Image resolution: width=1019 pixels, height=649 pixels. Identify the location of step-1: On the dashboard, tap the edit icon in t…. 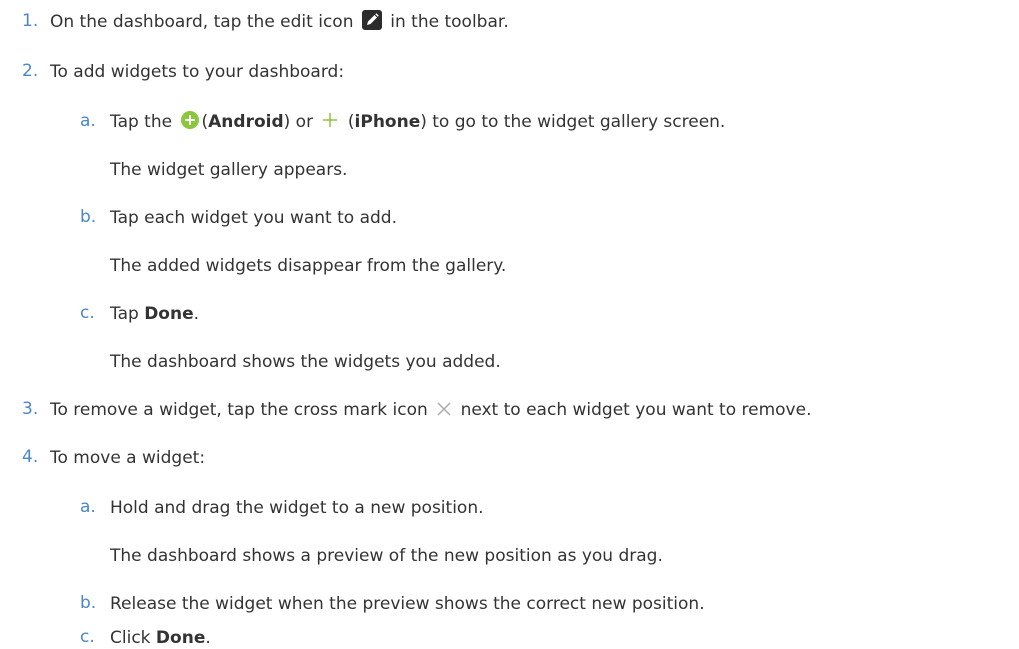
(279, 21).